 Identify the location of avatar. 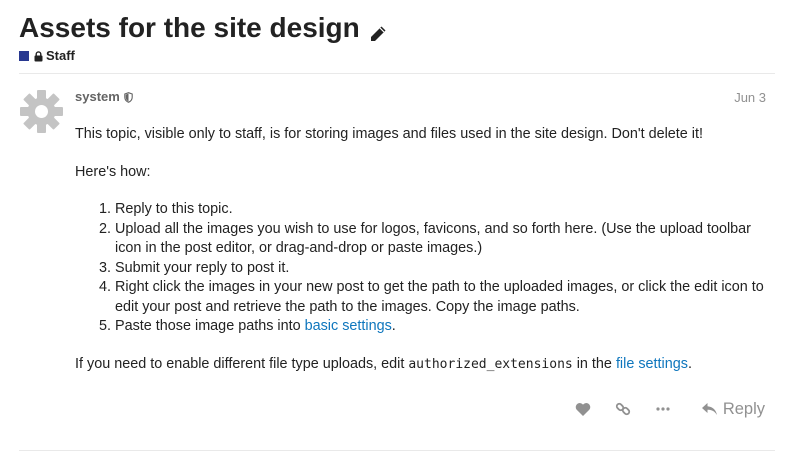
(41, 111).